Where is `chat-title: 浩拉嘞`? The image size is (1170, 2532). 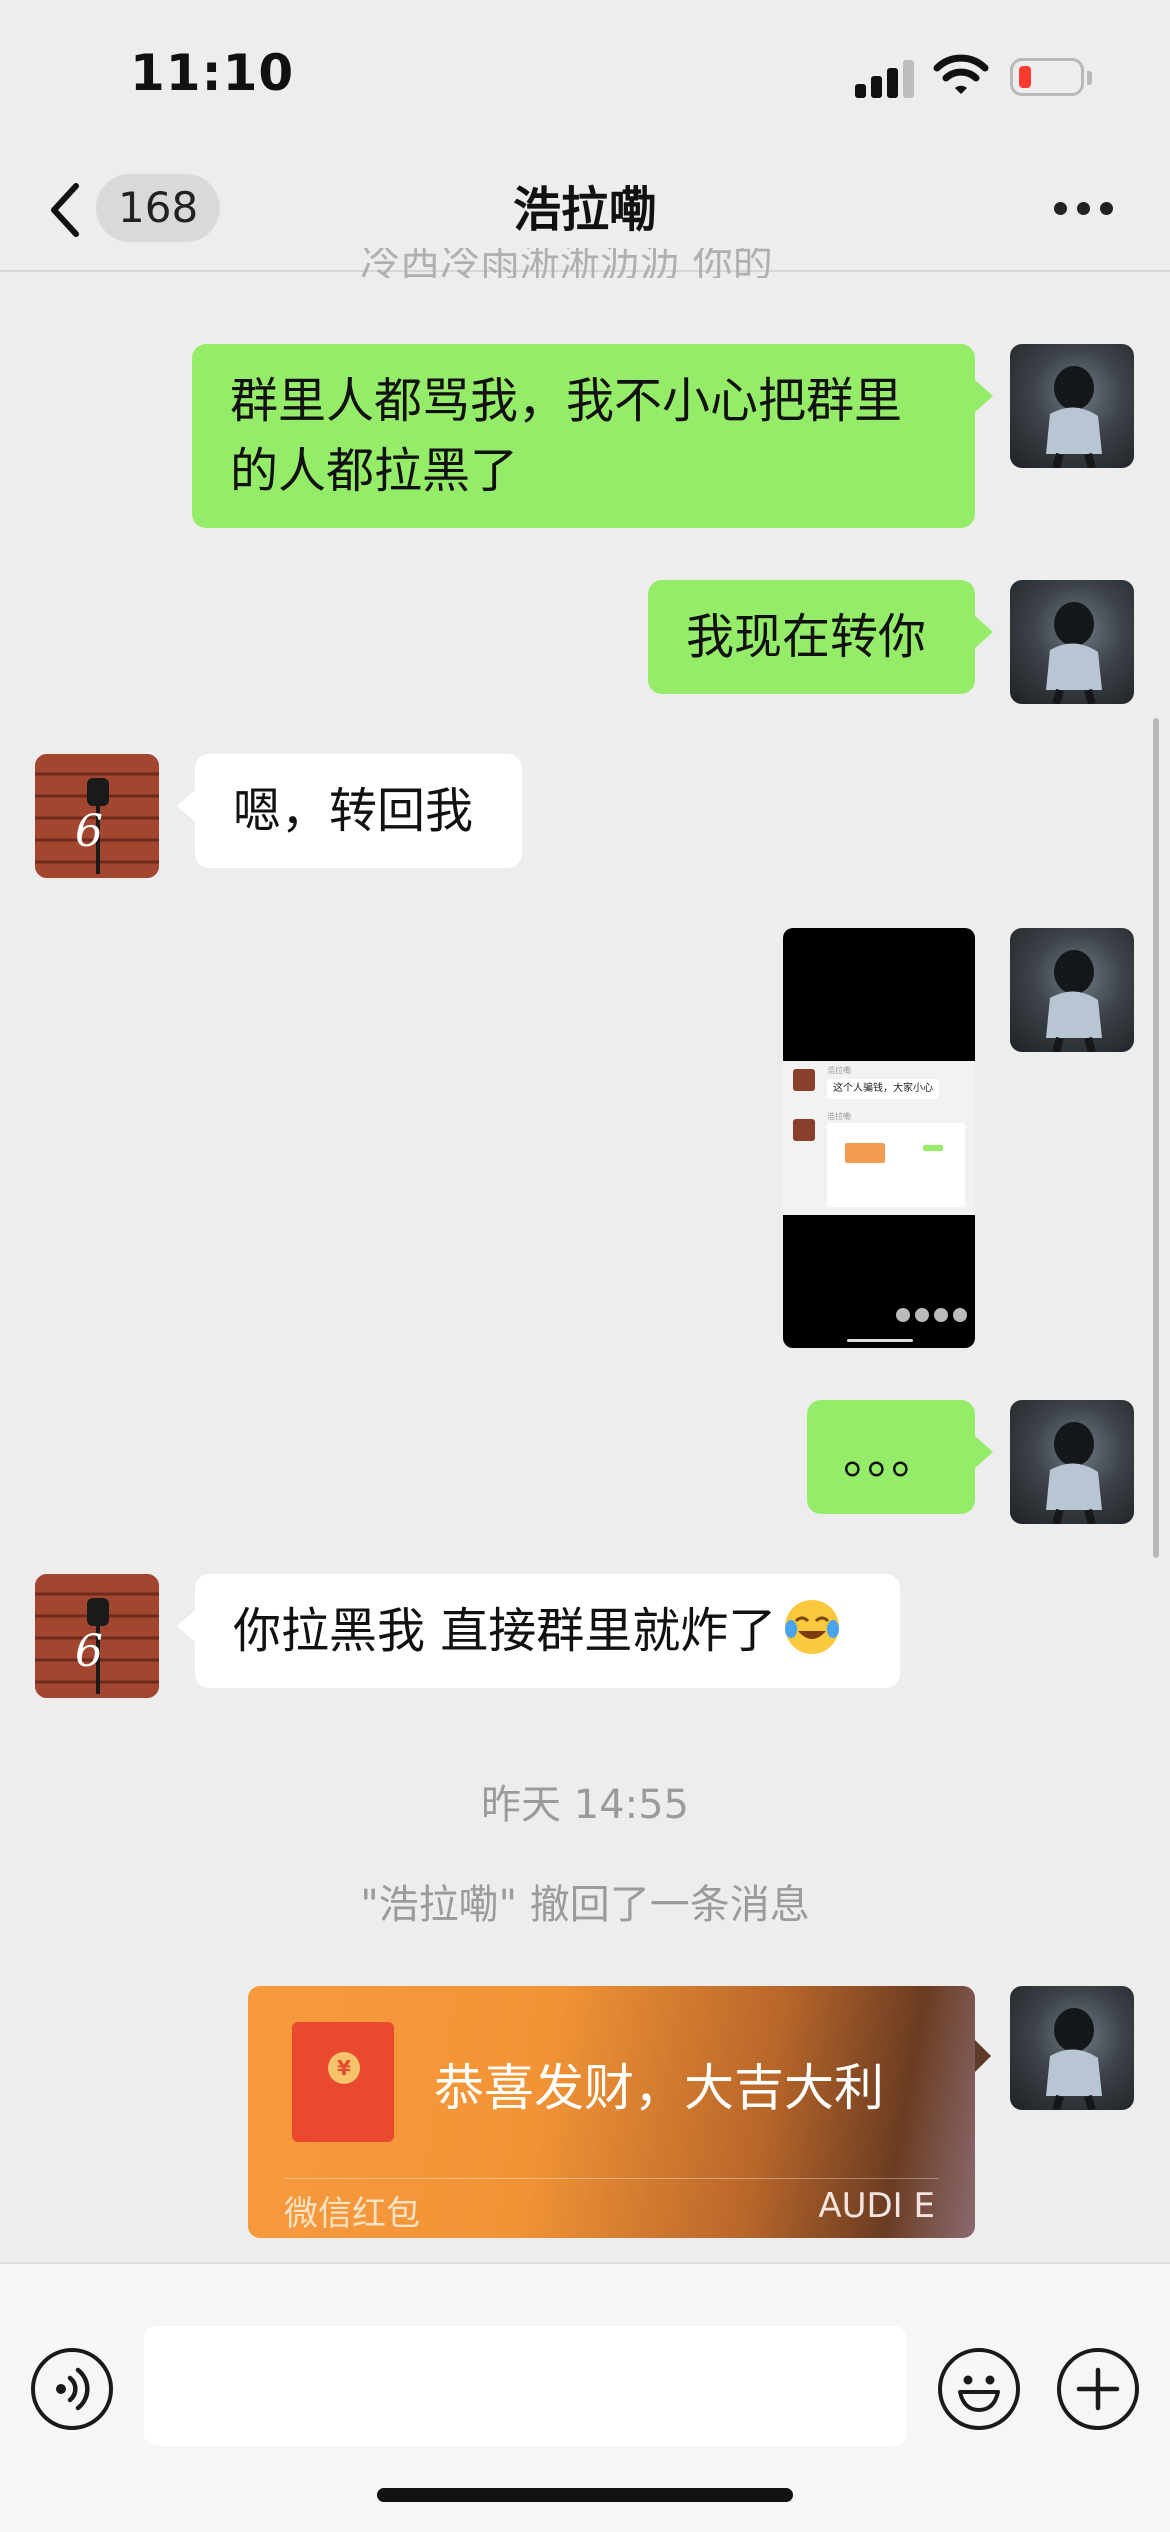
chat-title: 浩拉嘞 is located at coordinates (584, 210).